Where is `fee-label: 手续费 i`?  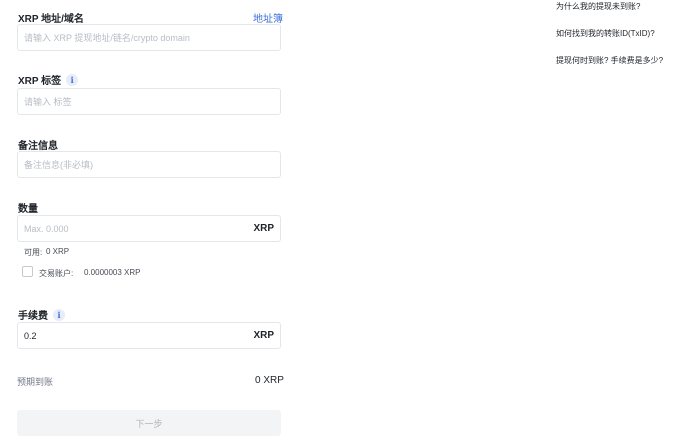
fee-label: 手续费 i is located at coordinates (41, 314).